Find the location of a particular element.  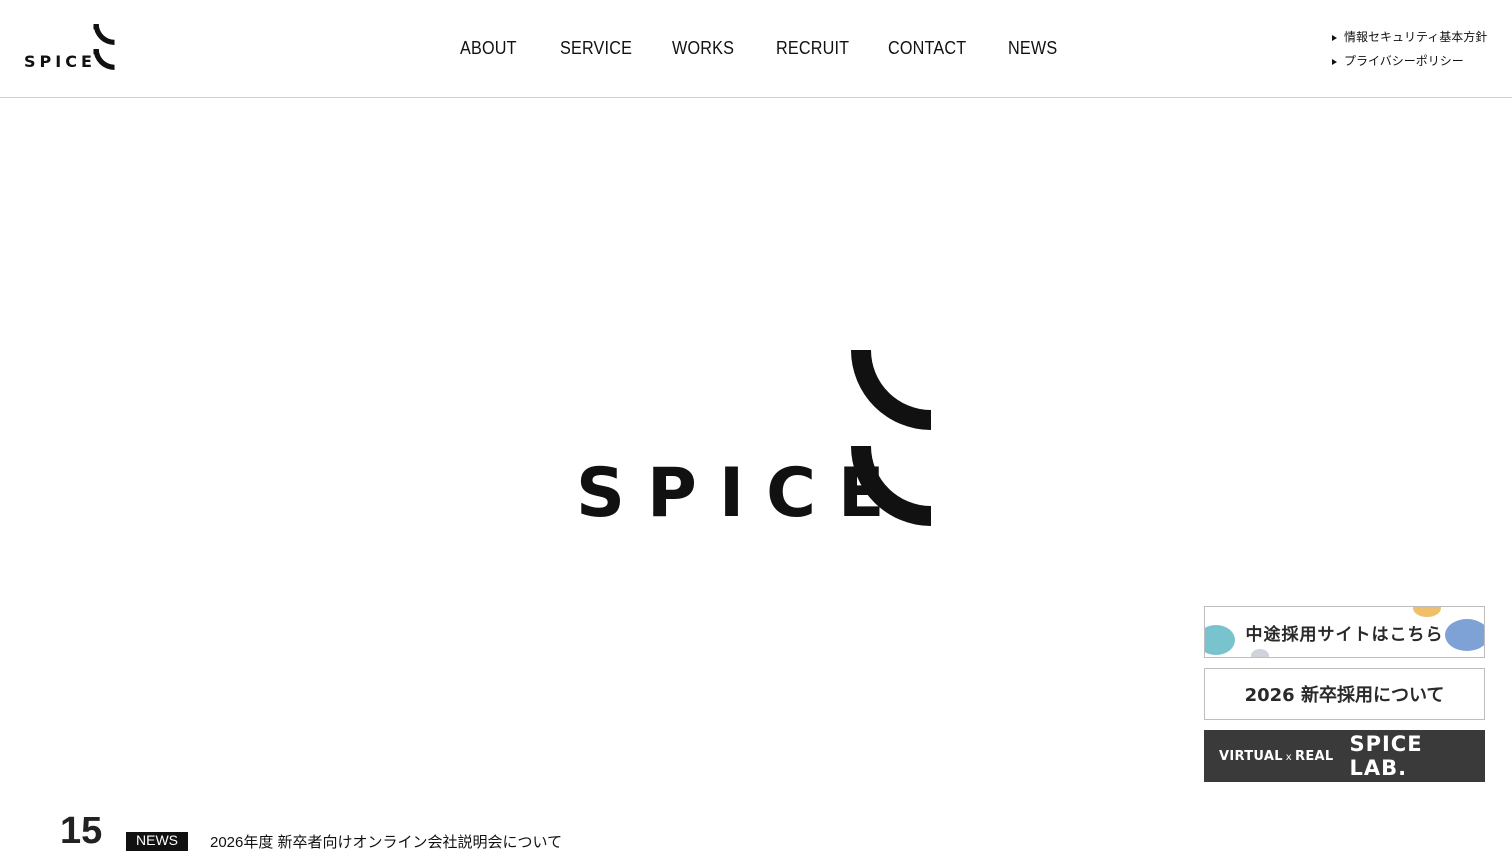

news-category-badge: NEWS is located at coordinates (157, 841).